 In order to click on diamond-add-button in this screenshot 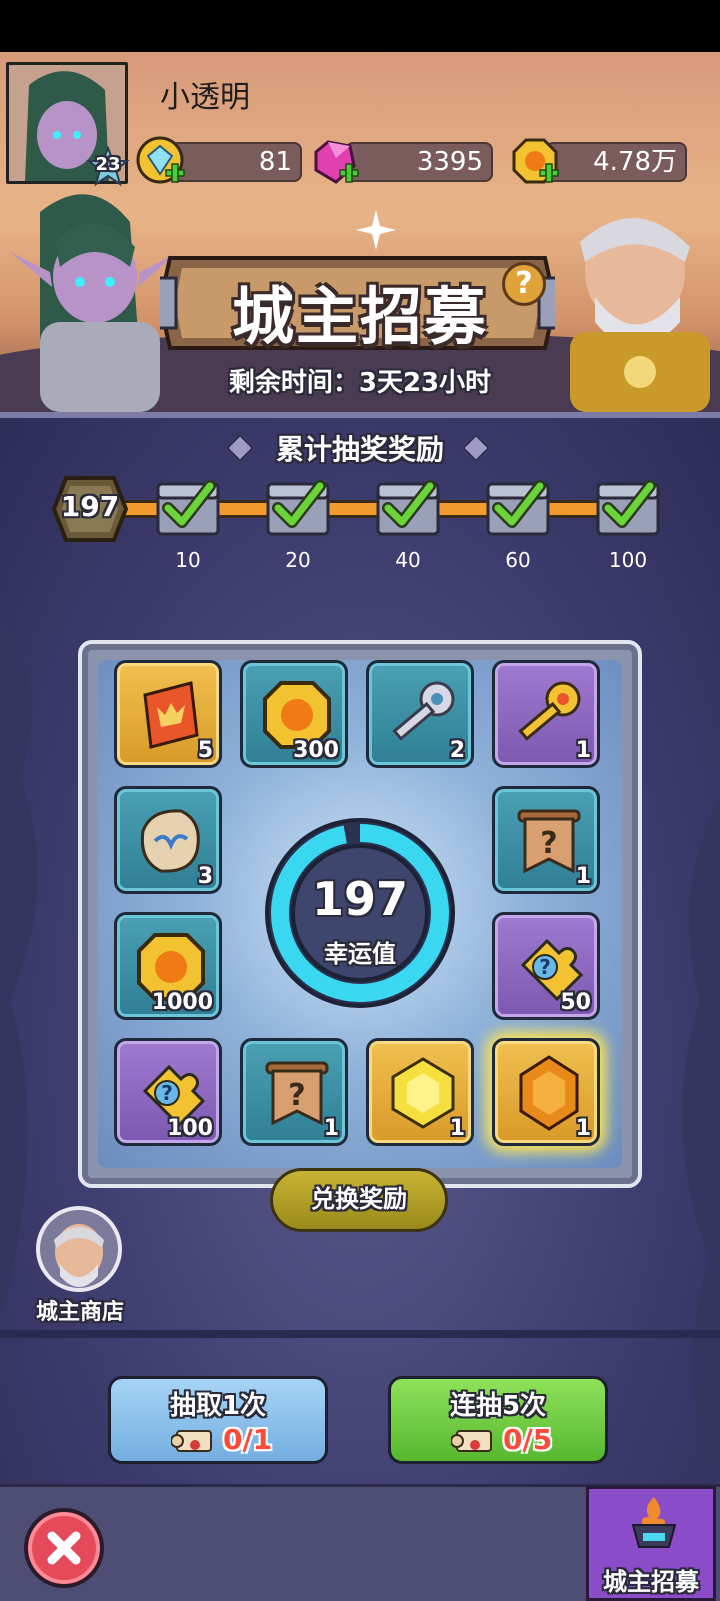, I will do `click(162, 162)`.